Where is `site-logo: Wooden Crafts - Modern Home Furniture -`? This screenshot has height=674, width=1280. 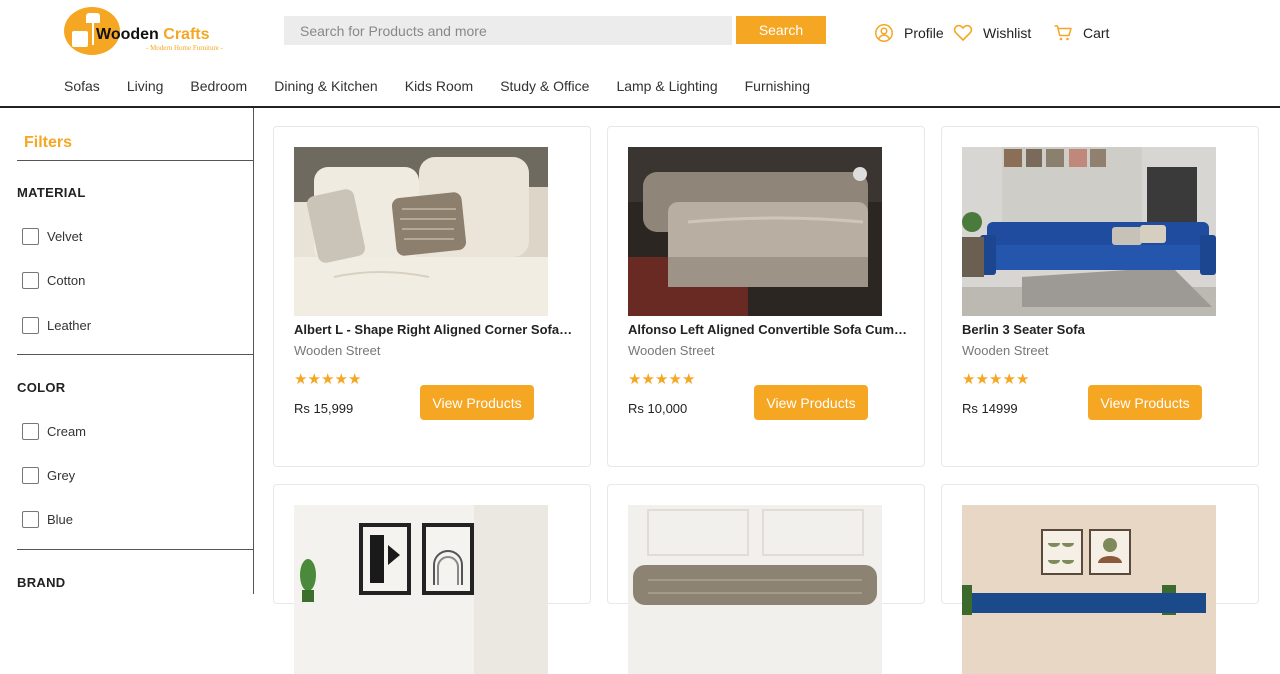
site-logo: Wooden Crafts - Modern Home Furniture - is located at coordinates (154, 32).